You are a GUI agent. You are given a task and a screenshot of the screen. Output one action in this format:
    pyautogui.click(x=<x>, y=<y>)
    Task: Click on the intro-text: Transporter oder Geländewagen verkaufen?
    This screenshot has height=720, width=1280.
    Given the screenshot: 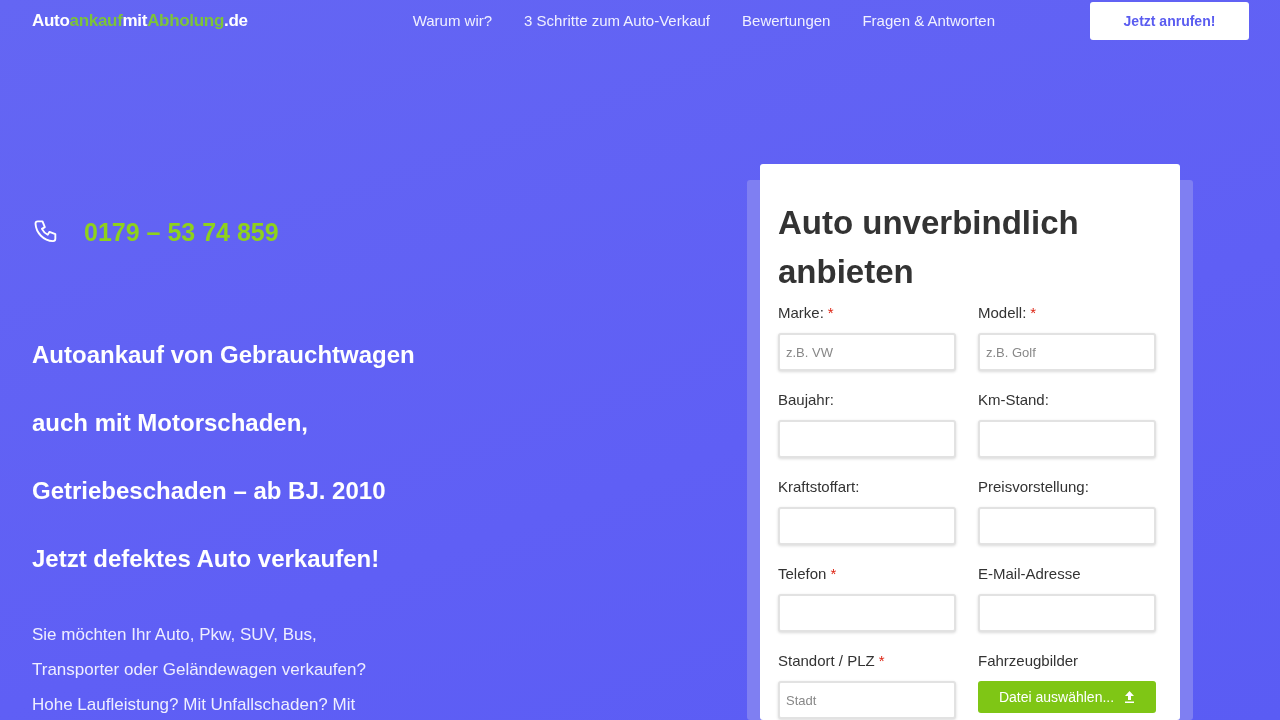 What is the action you would take?
    pyautogui.click(x=199, y=669)
    